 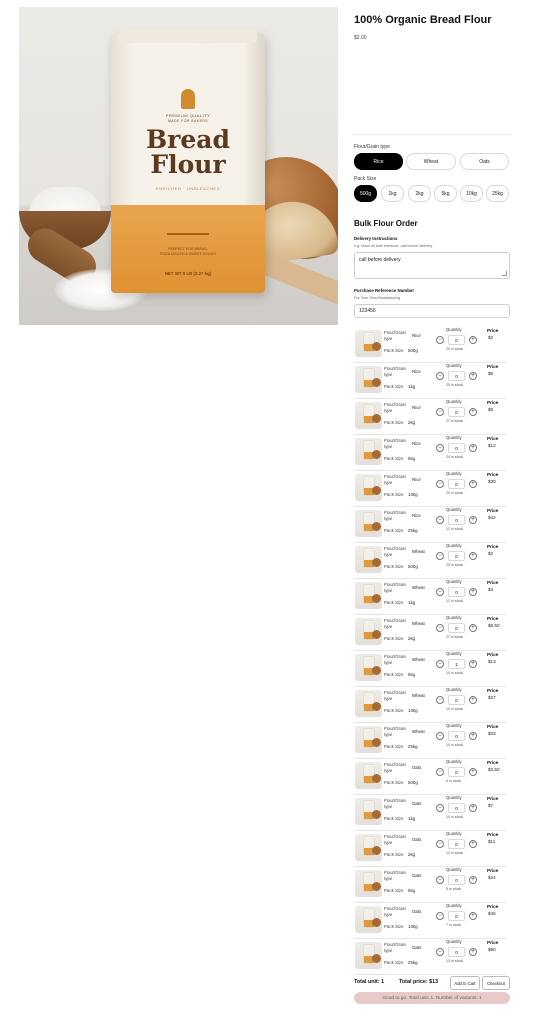 I want to click on delivery-label: Delivery Instructions, so click(x=376, y=238).